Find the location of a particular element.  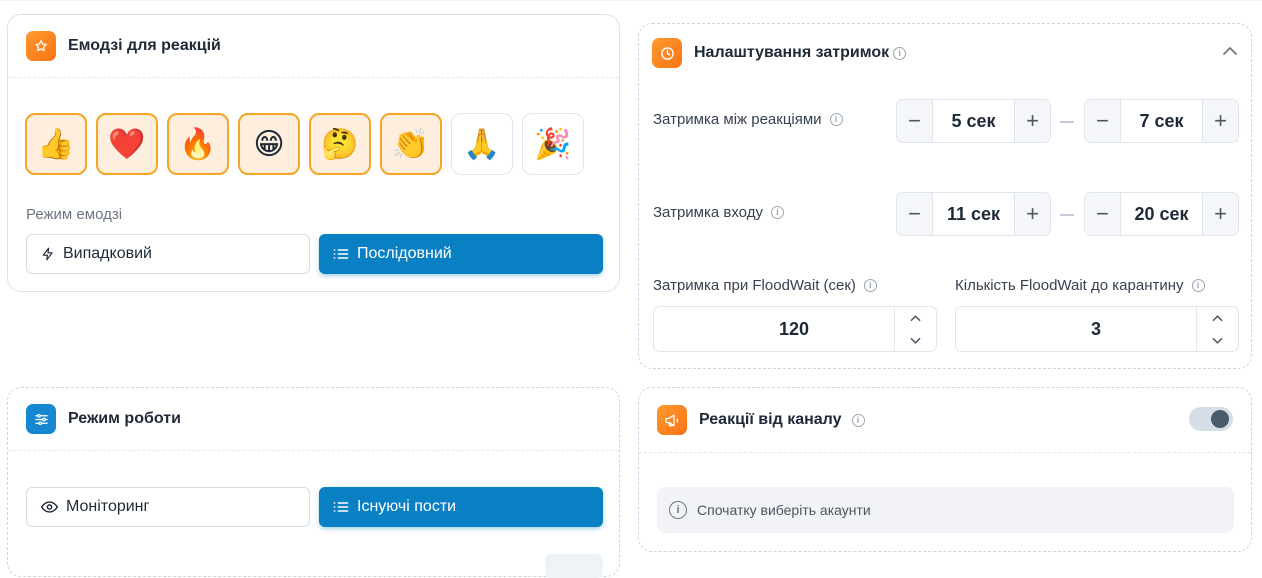

reaction-delay-min-stepper: − 5 сек + is located at coordinates (973, 121).